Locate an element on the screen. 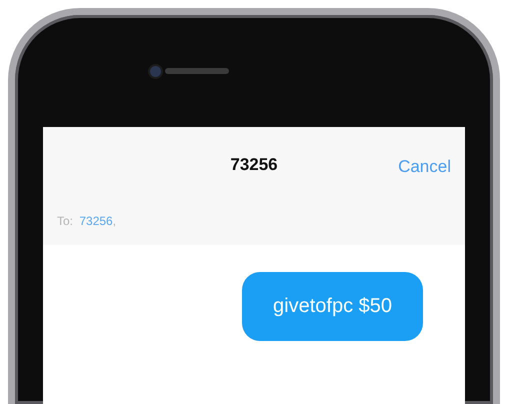  camera-icon is located at coordinates (155, 71).